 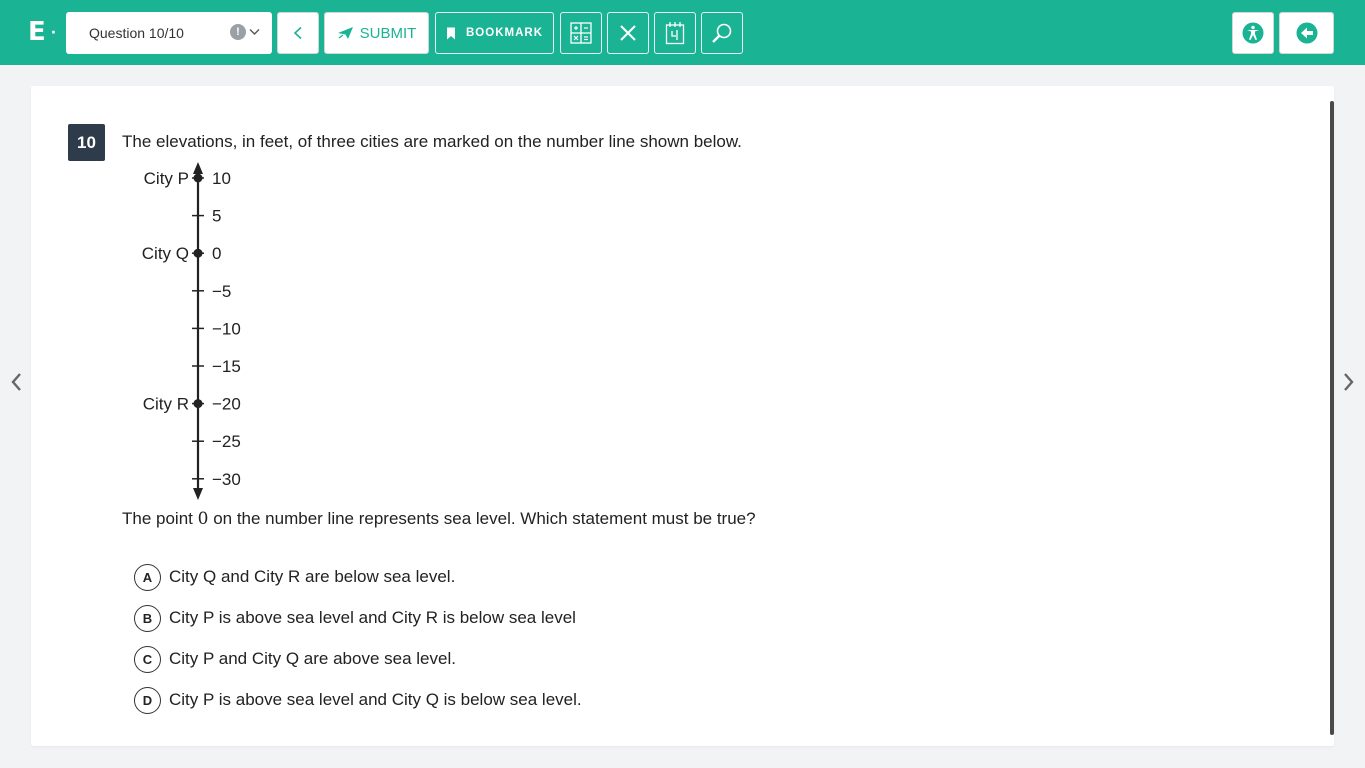 I want to click on bookmark-icon, so click(x=451, y=33).